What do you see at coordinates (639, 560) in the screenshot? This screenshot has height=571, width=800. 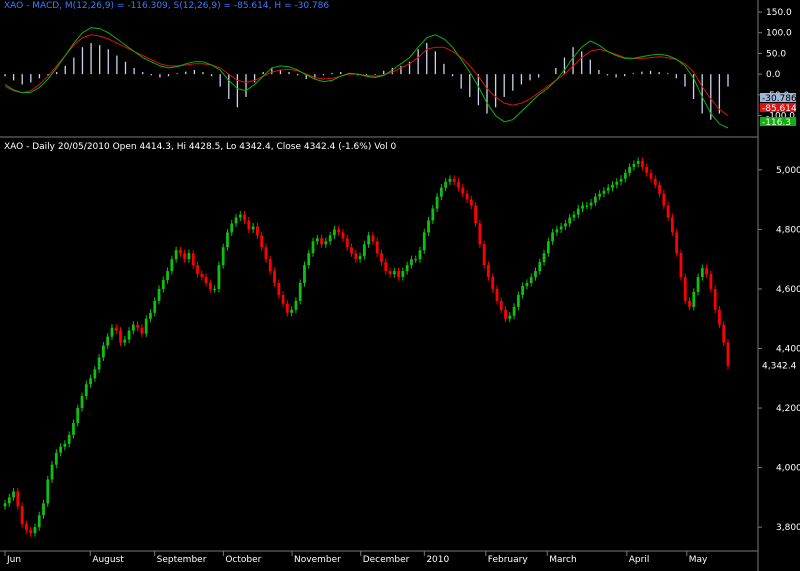 I see `x-tick-label: April` at bounding box center [639, 560].